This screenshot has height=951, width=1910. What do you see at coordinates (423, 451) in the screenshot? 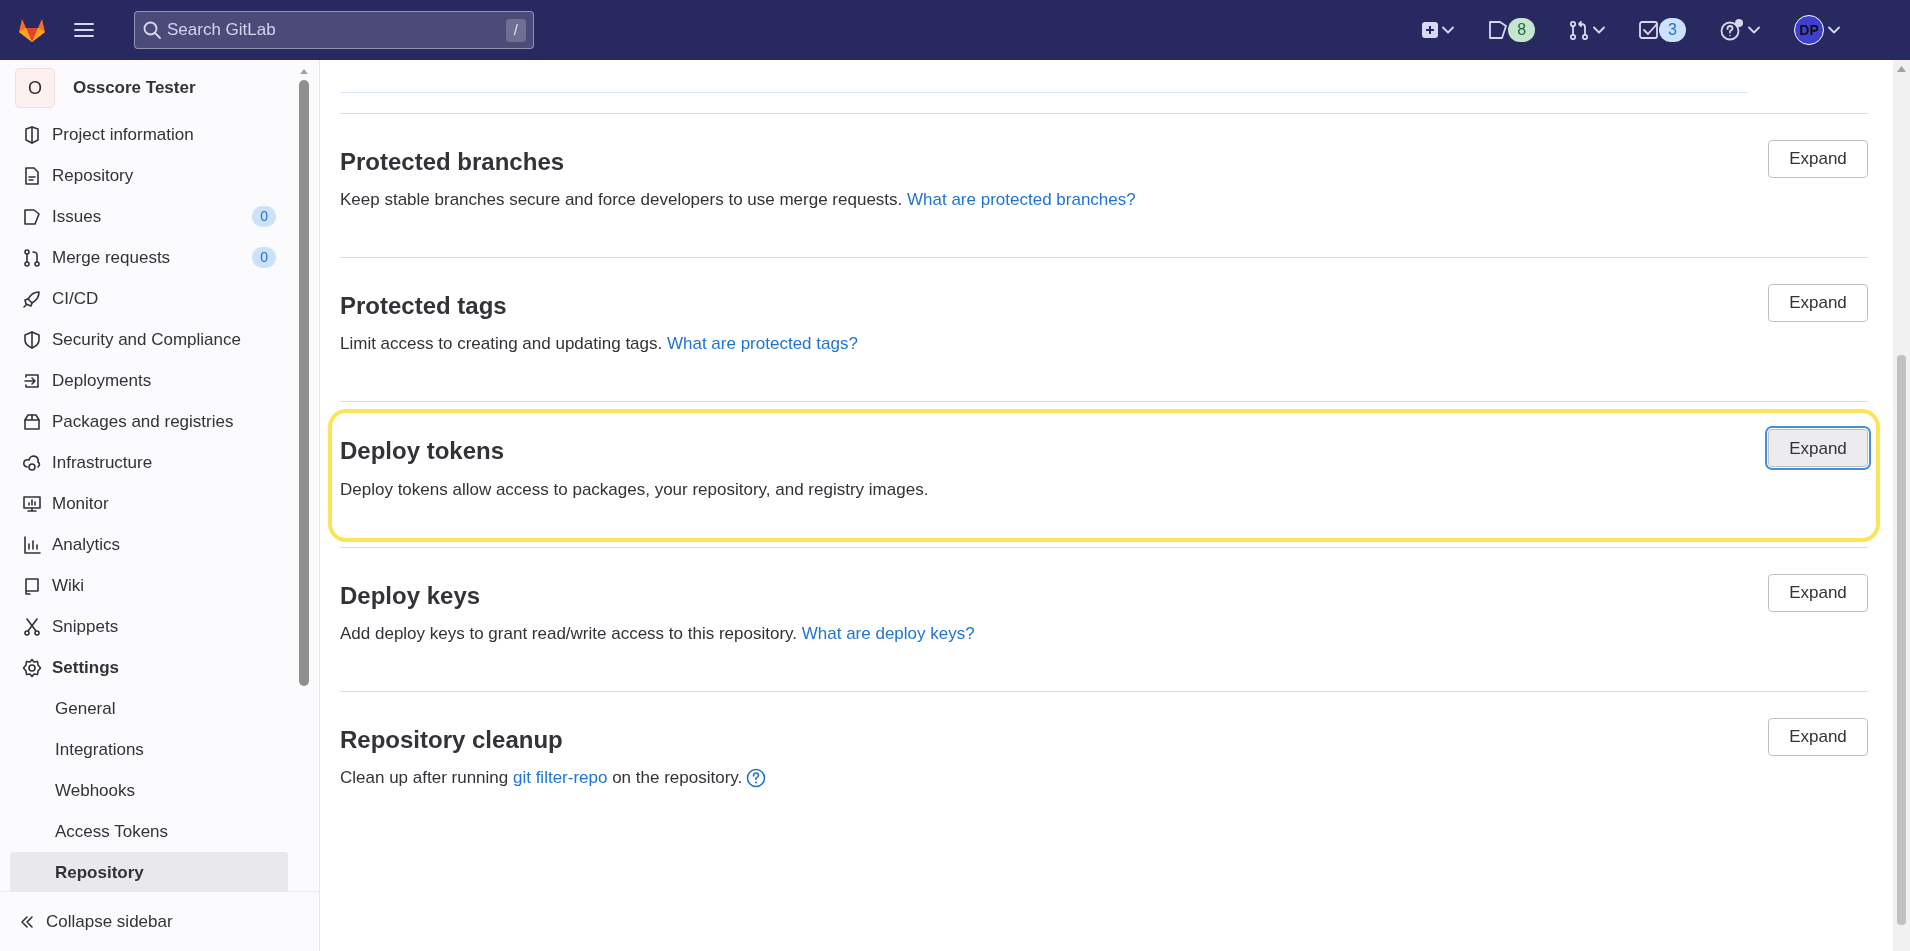
I see `section-heading: Deploy tokens` at bounding box center [423, 451].